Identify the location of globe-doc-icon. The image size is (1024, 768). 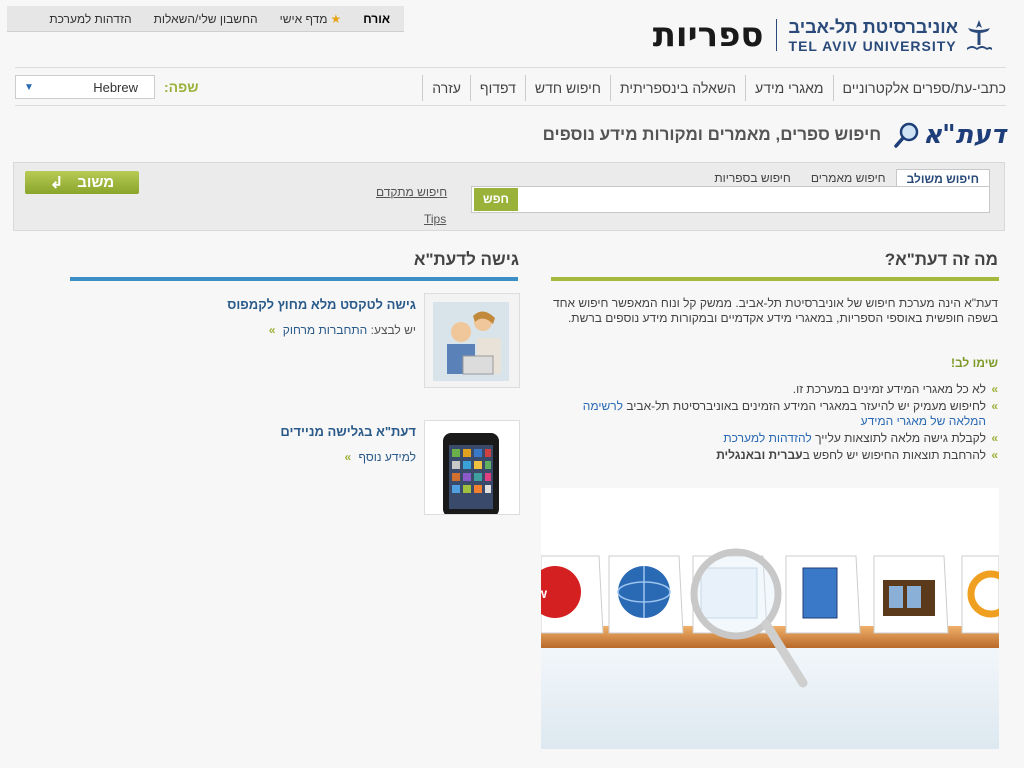
(646, 594).